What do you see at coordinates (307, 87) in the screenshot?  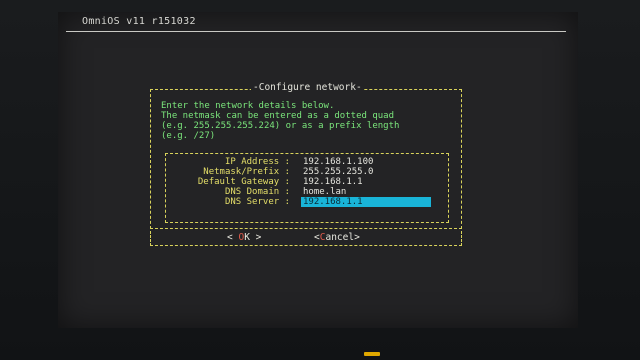 I see `dialog-title: -Configure network-` at bounding box center [307, 87].